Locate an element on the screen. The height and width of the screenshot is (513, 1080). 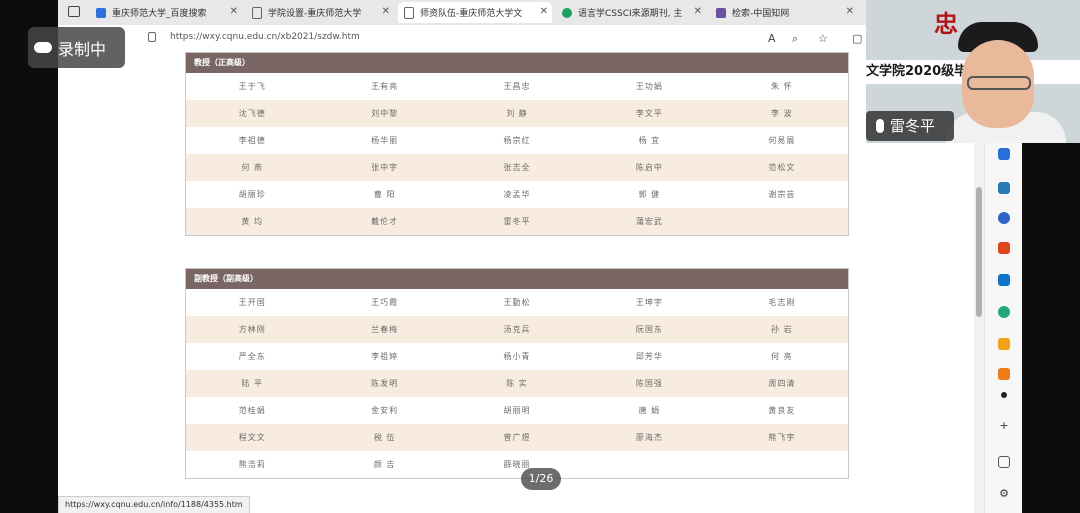
faculty-name-link: 熊浩莉 is located at coordinates (252, 464).